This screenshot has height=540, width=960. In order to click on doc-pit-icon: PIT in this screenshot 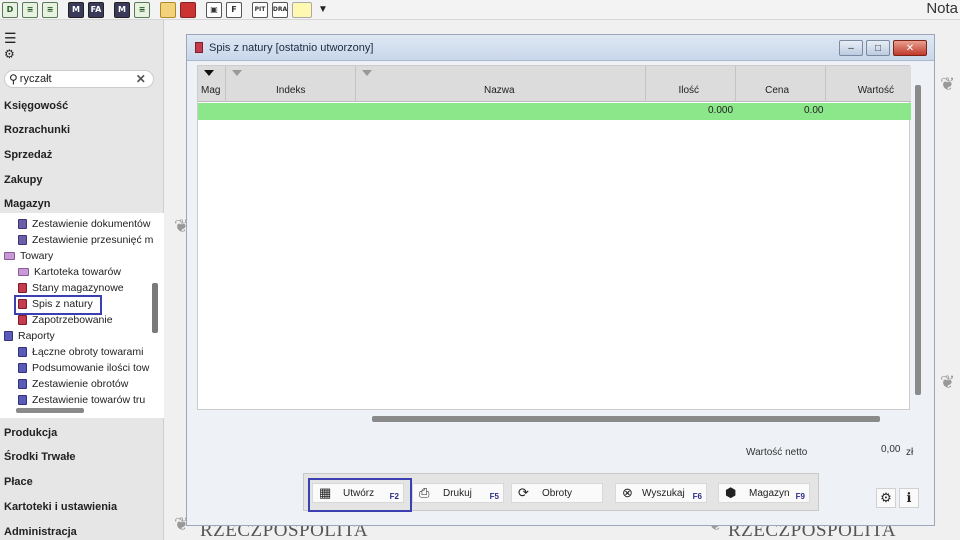, I will do `click(260, 9)`.